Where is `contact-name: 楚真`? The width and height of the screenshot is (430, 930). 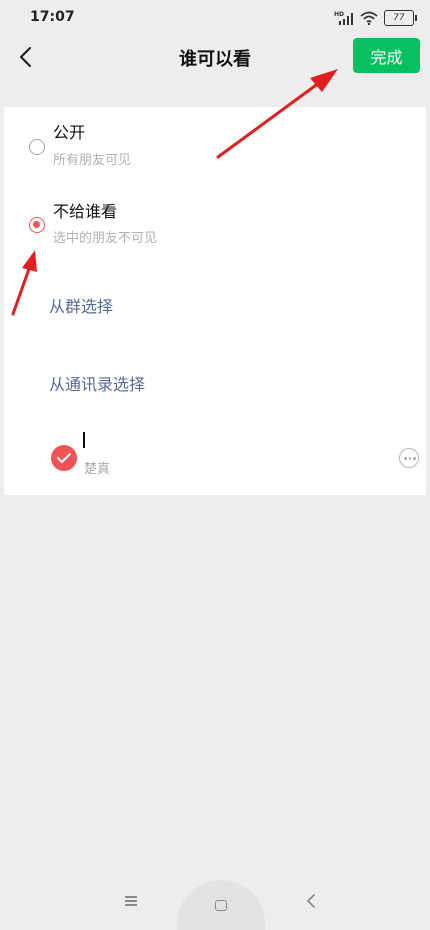
contact-name: 楚真 is located at coordinates (97, 469).